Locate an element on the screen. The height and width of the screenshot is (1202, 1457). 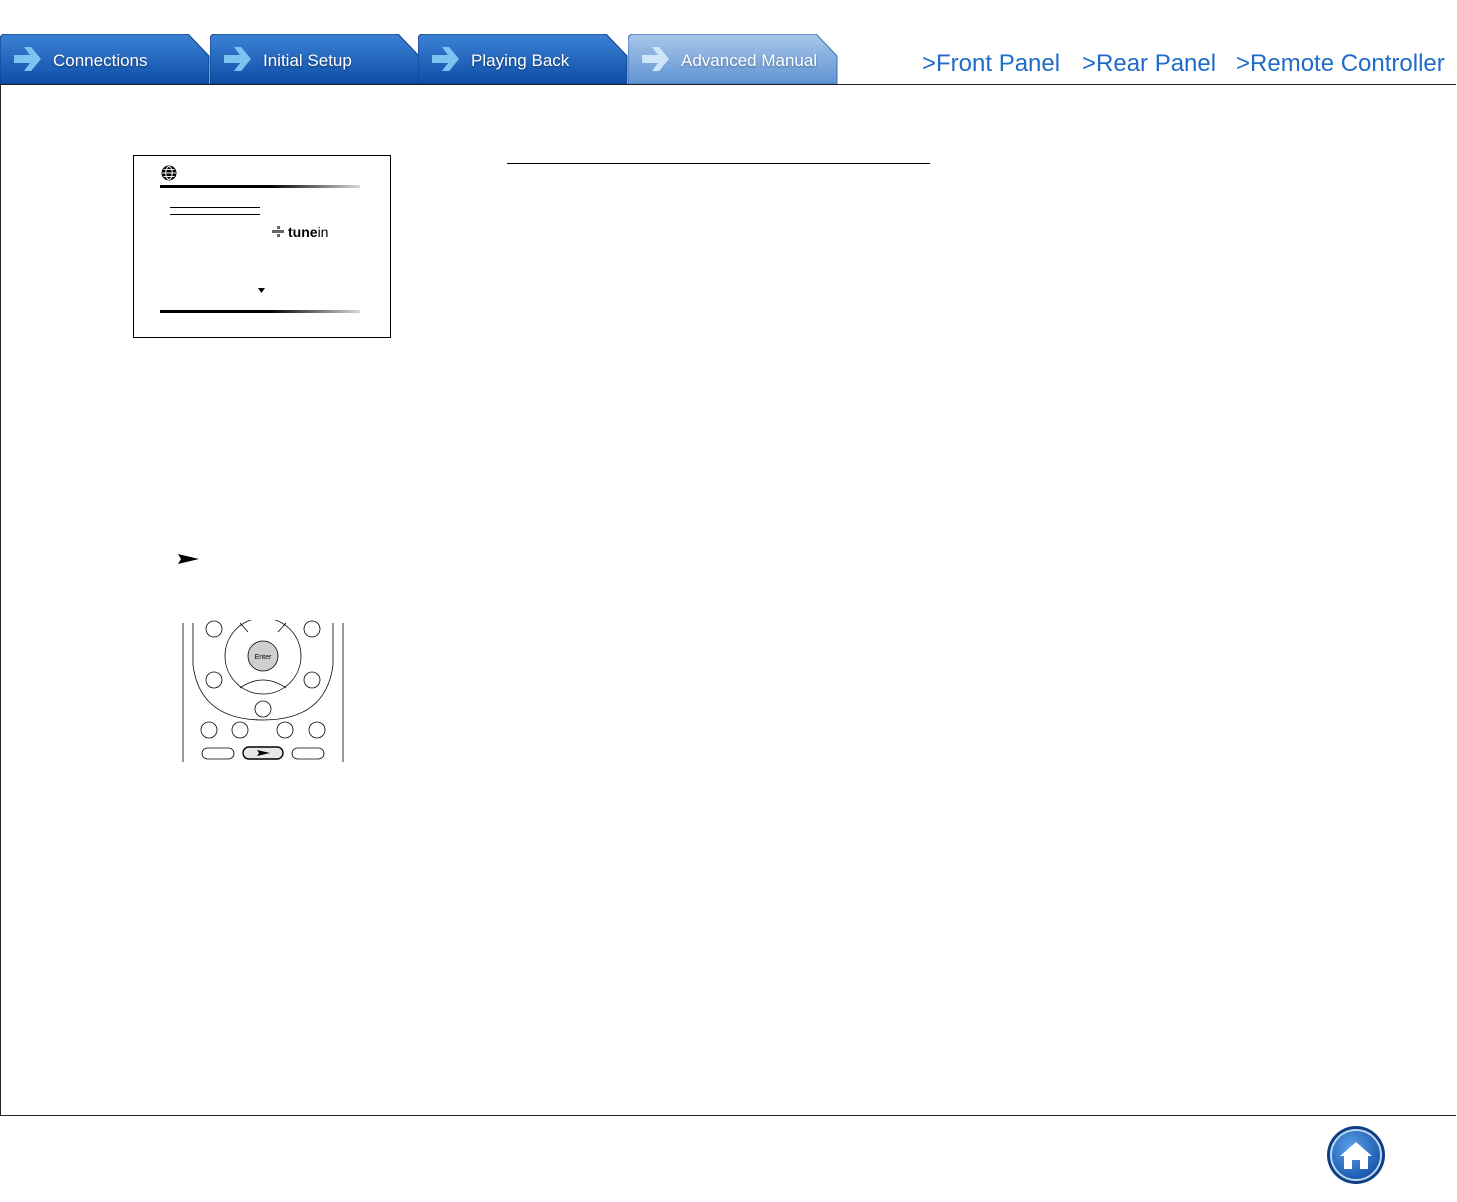
tab-initial-setup: Initial Setup is located at coordinates (315, 59).